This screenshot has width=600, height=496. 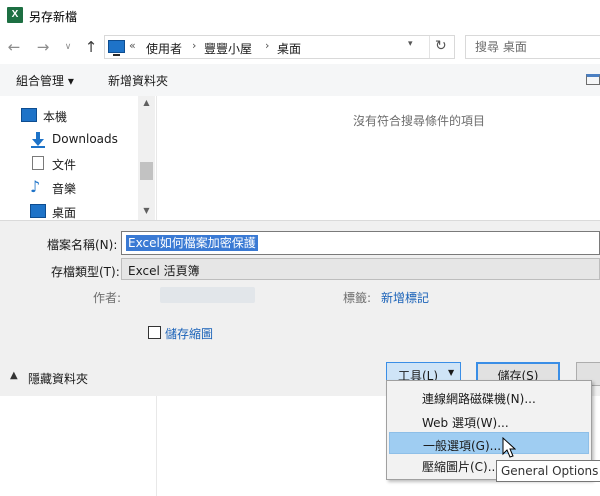 What do you see at coordinates (189, 333) in the screenshot?
I see `save-thumbnail-label: 儲存縮圖` at bounding box center [189, 333].